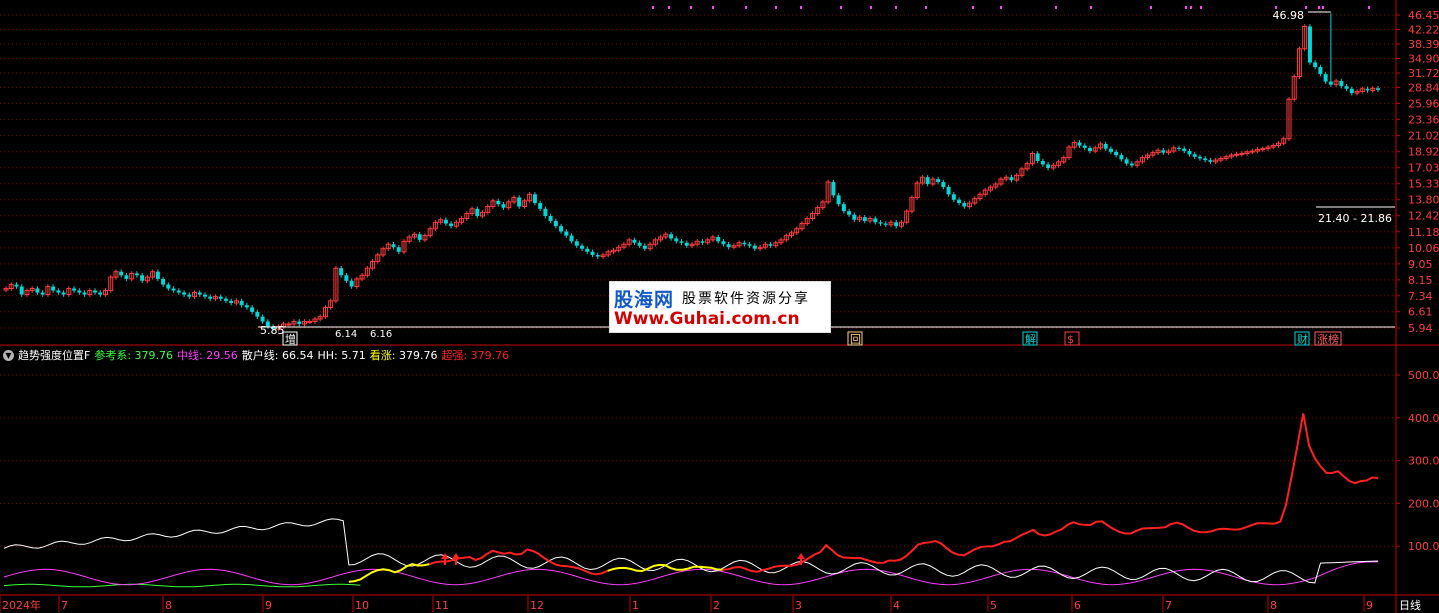  Describe the element at coordinates (1420, 312) in the screenshot. I see `price-tick-label: 6.61` at that location.